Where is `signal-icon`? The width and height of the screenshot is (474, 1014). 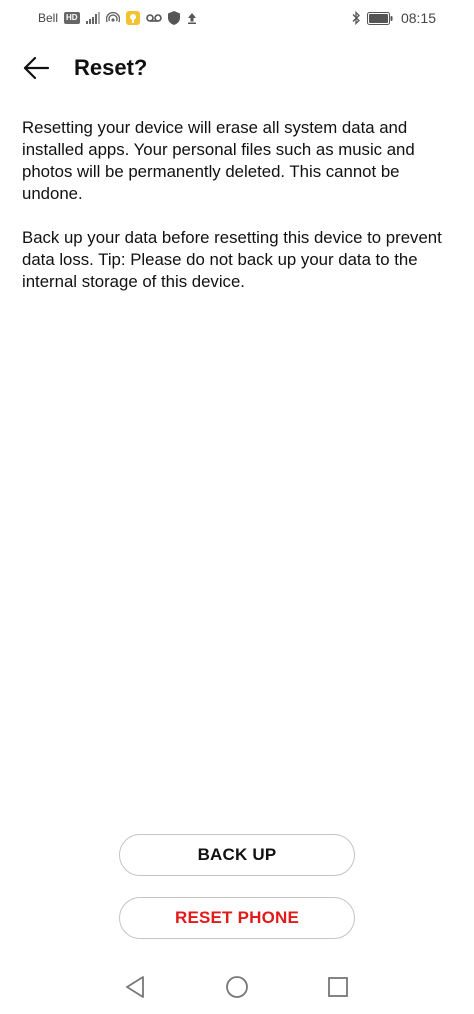
signal-icon is located at coordinates (92, 18).